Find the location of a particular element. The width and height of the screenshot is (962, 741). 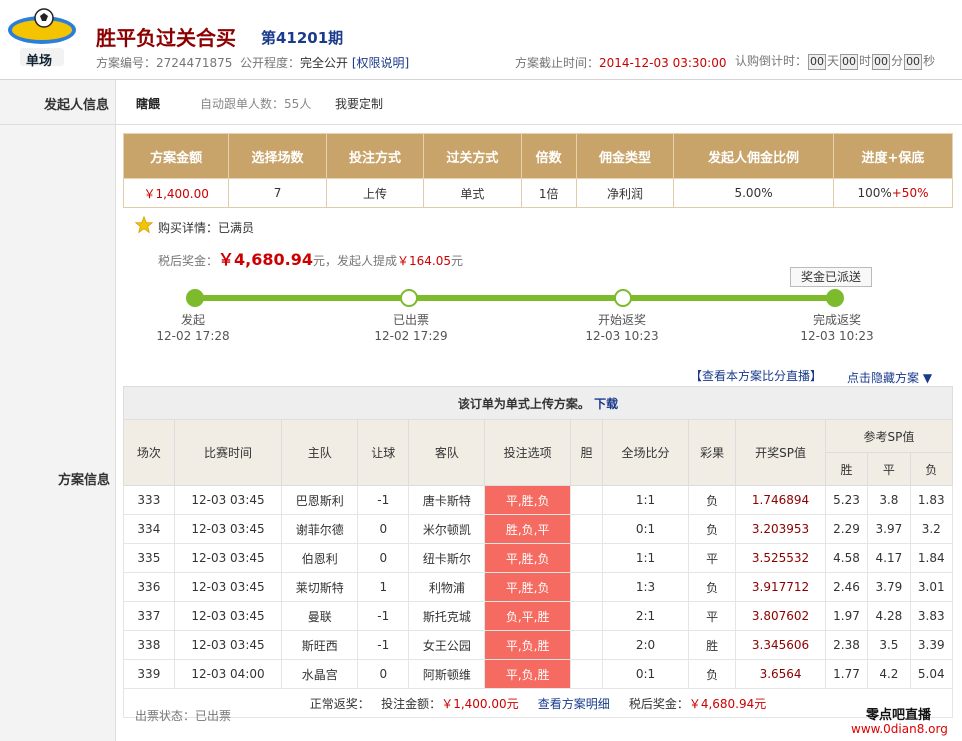

column-header: 参考SP值 is located at coordinates (889, 436).